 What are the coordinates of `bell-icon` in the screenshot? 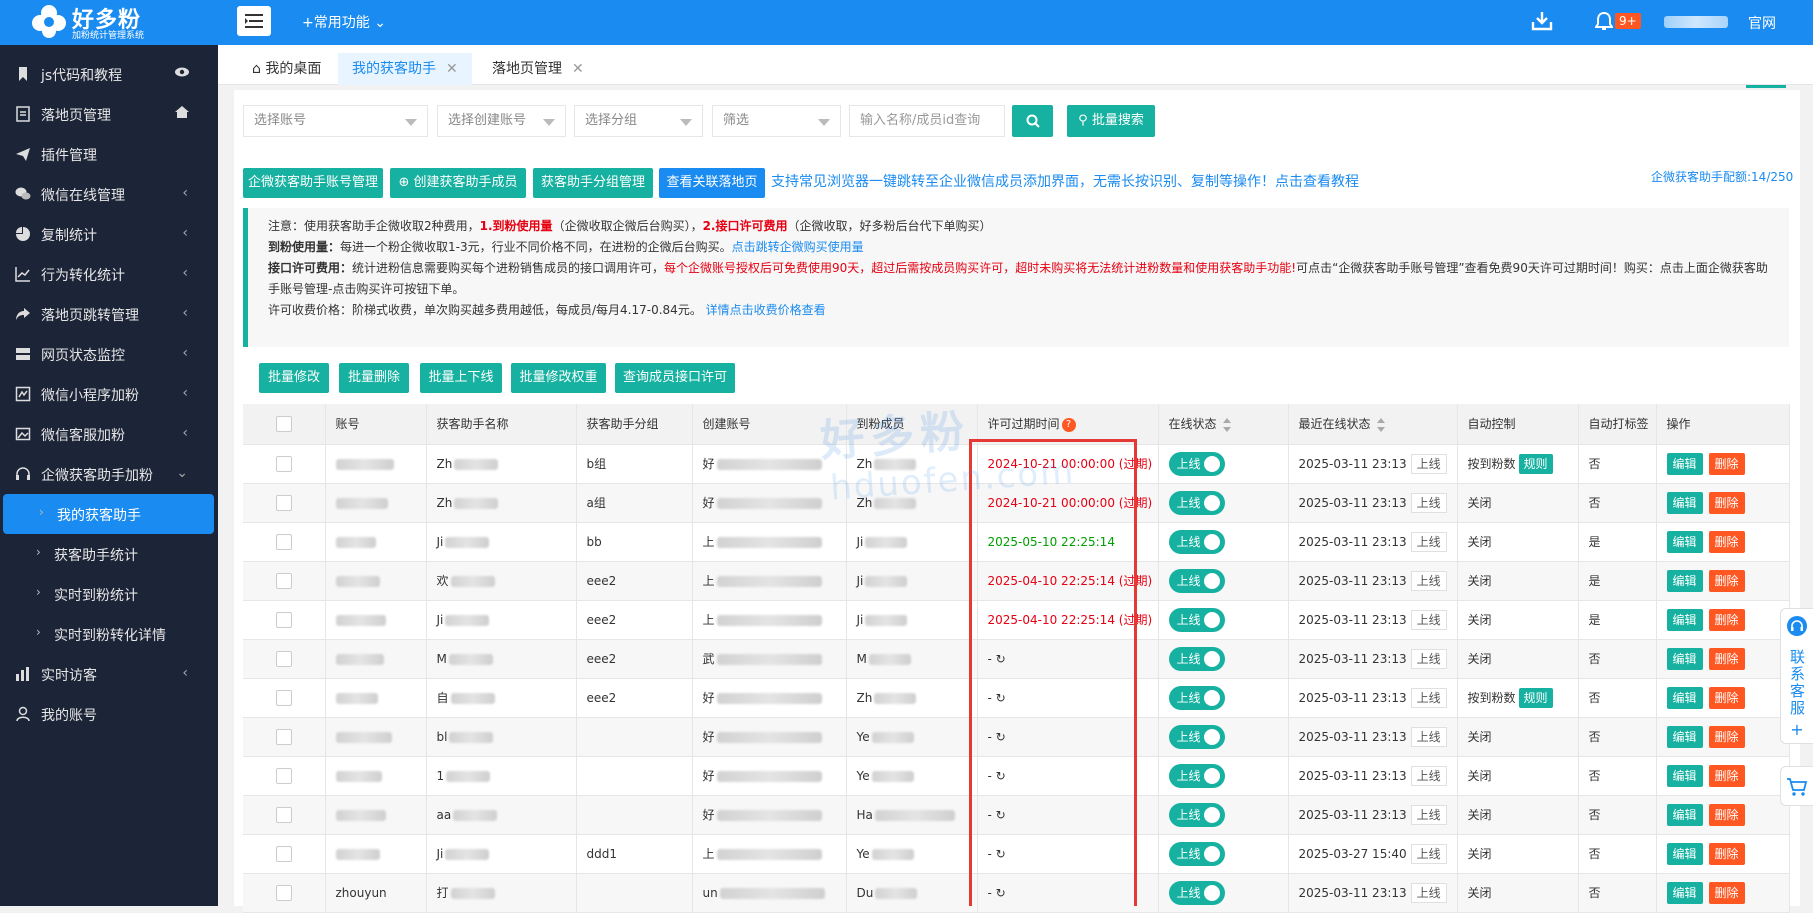 It's located at (1604, 21).